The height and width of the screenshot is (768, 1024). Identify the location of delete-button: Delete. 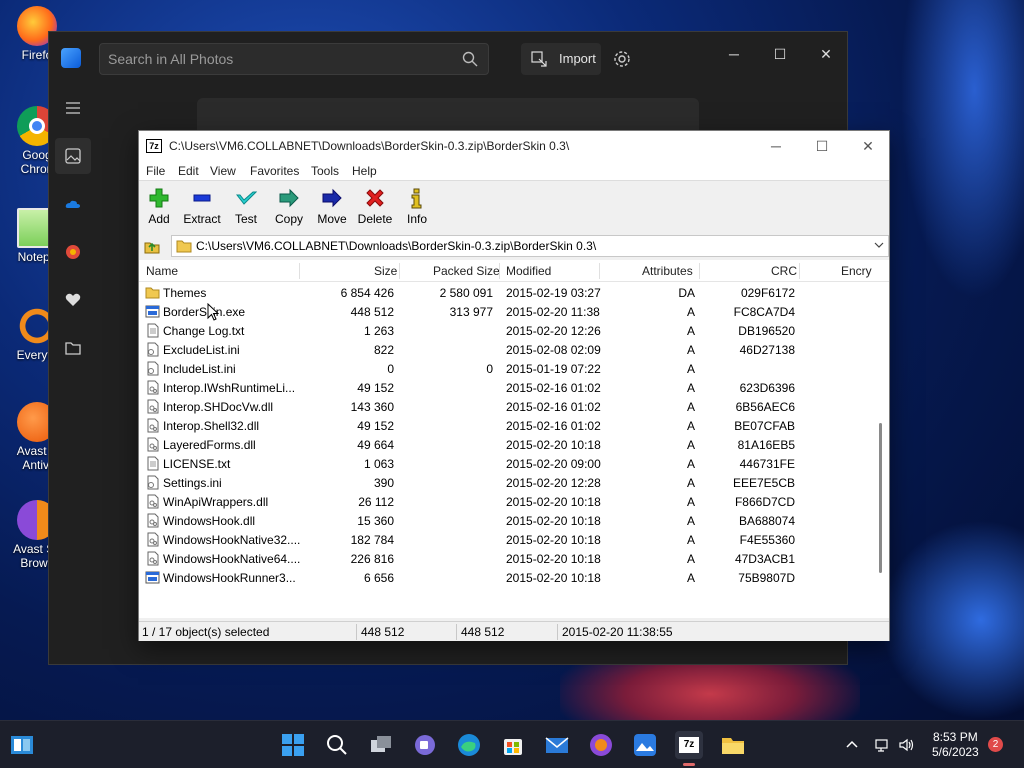
(375, 206).